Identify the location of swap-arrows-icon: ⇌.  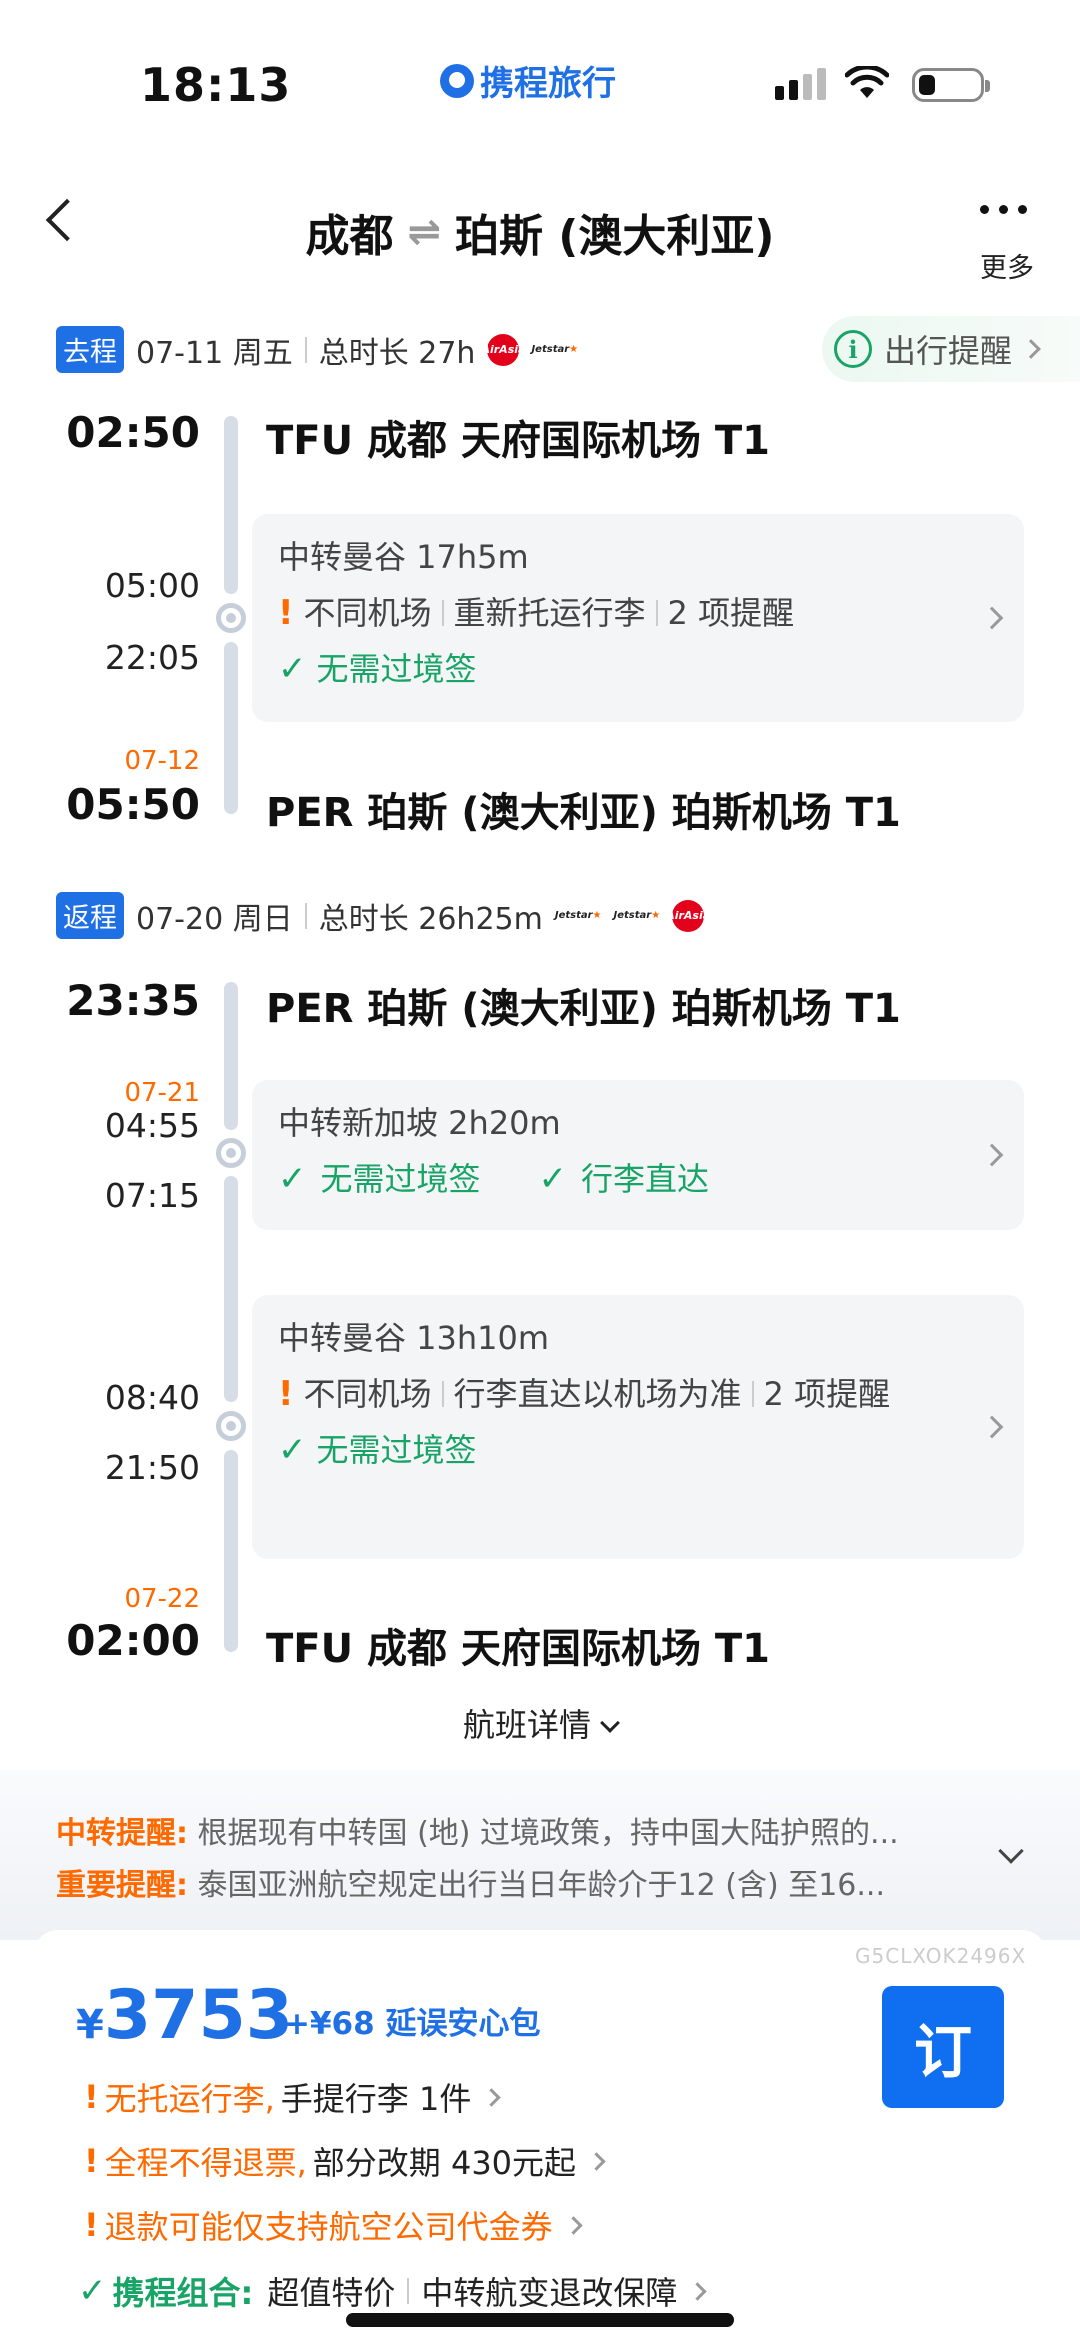
(424, 232).